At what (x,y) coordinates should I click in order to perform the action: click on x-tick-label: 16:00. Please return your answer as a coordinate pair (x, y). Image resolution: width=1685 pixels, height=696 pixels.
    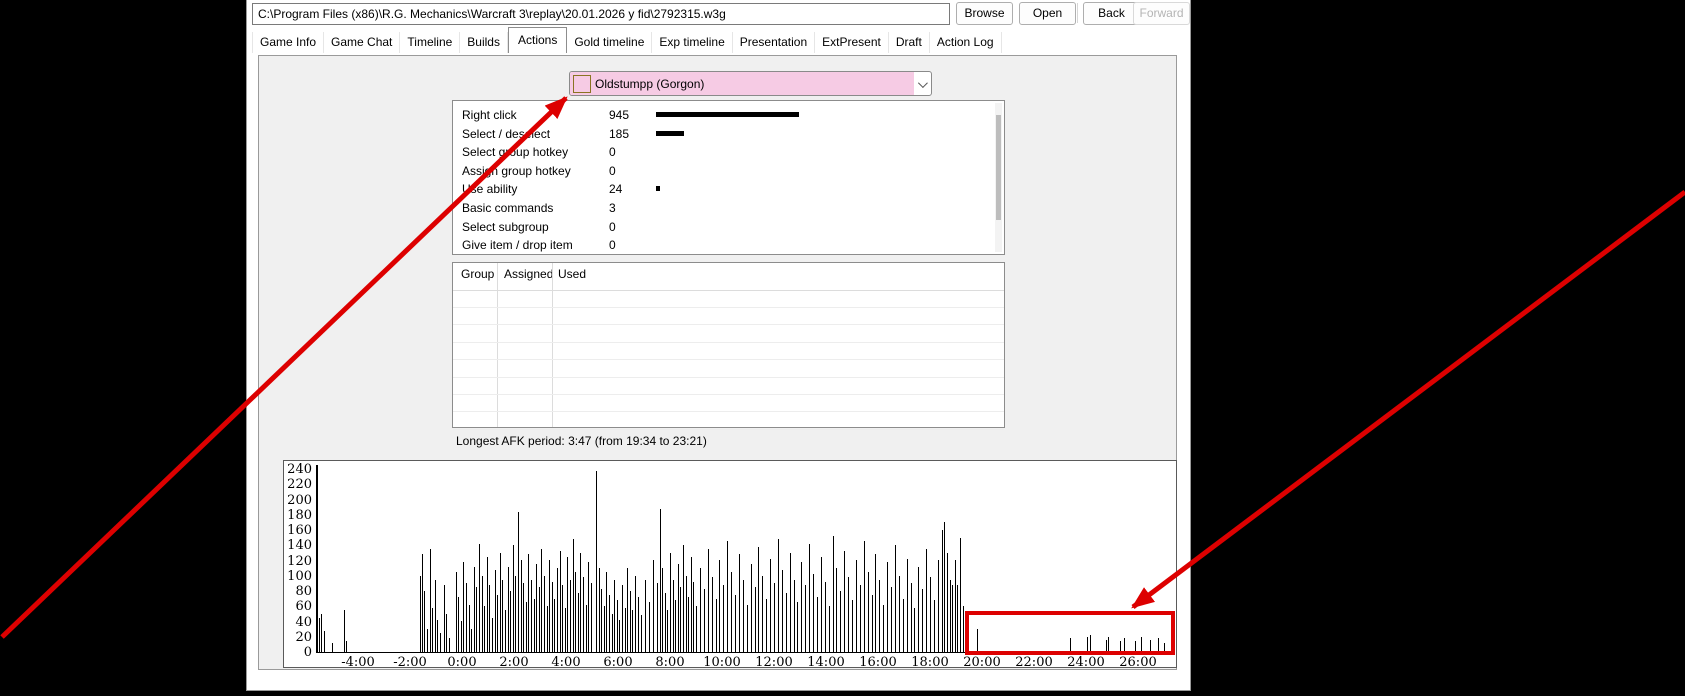
    Looking at the image, I should click on (878, 662).